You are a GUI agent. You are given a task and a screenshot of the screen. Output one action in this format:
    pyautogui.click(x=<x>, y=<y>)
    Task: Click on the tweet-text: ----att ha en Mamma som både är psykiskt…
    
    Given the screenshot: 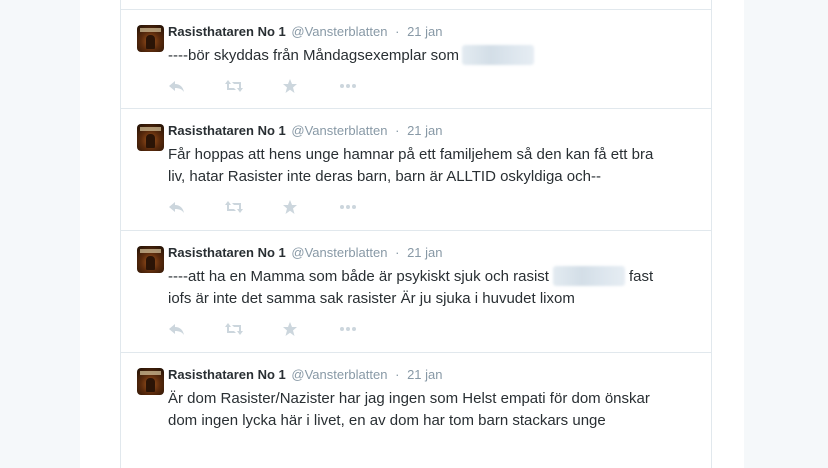 What is the action you would take?
    pyautogui.click(x=433, y=288)
    